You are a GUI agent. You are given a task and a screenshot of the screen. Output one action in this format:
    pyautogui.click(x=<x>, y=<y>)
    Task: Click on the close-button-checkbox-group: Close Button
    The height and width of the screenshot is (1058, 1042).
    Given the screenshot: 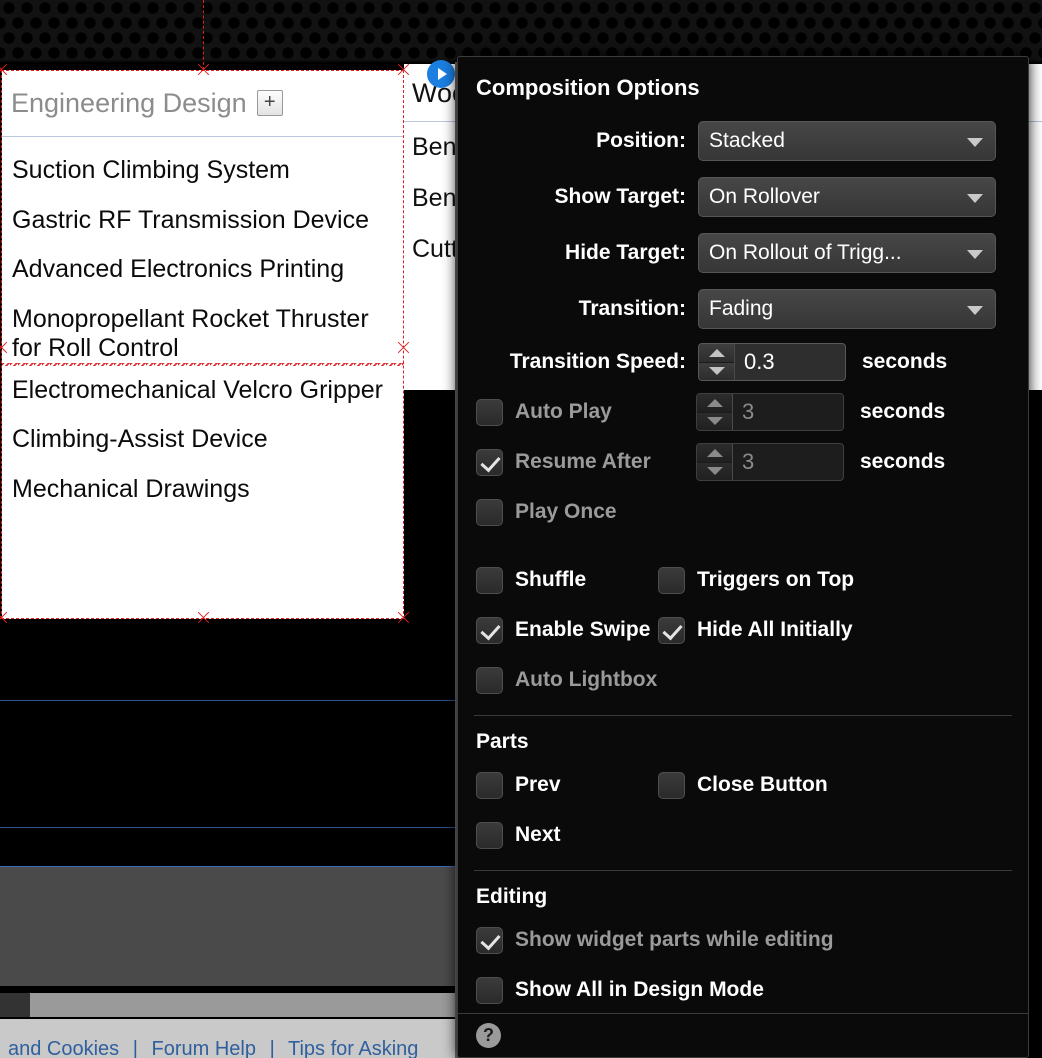 What is the action you would take?
    pyautogui.click(x=788, y=785)
    